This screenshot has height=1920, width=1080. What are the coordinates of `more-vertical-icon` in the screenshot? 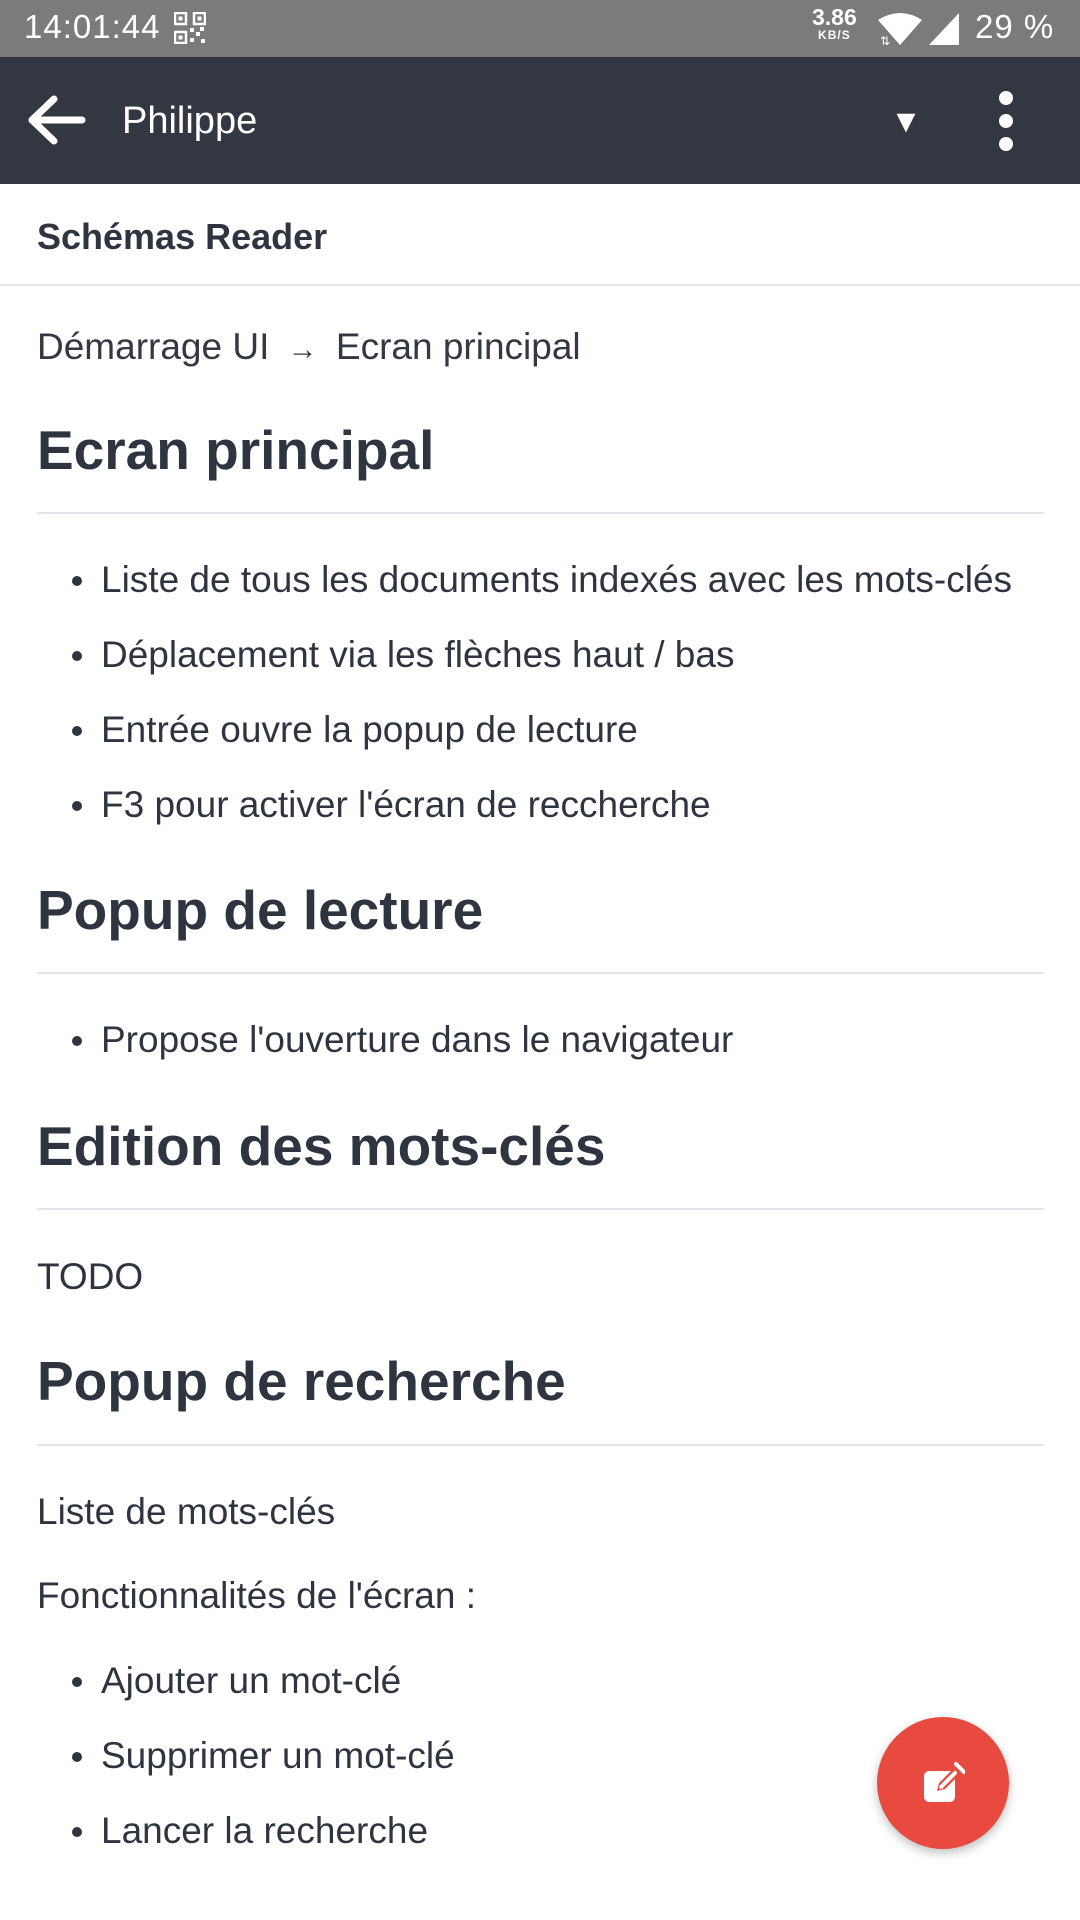 It's located at (1006, 121).